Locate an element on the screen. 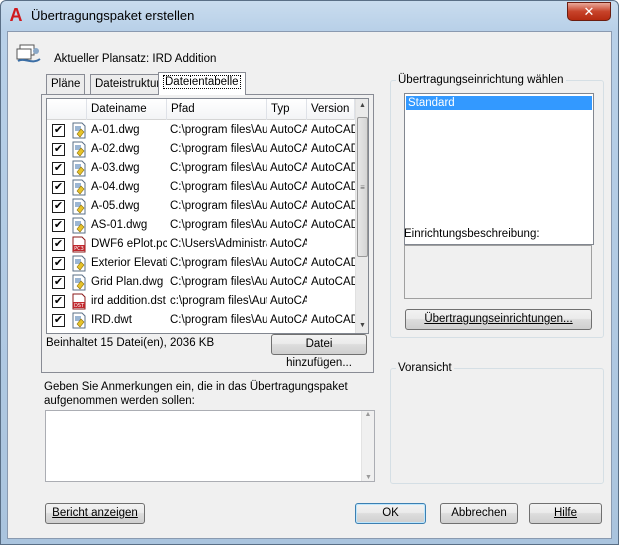  tab-sheets: Pläne is located at coordinates (66, 84).